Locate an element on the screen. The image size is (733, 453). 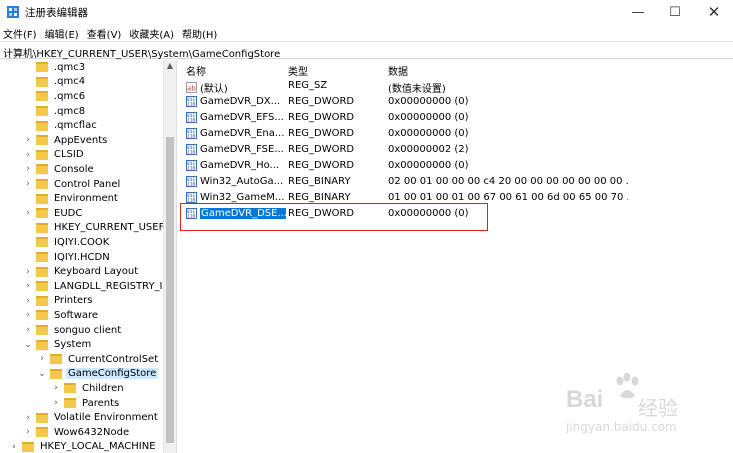
scroll-thumb is located at coordinates (170, 290).